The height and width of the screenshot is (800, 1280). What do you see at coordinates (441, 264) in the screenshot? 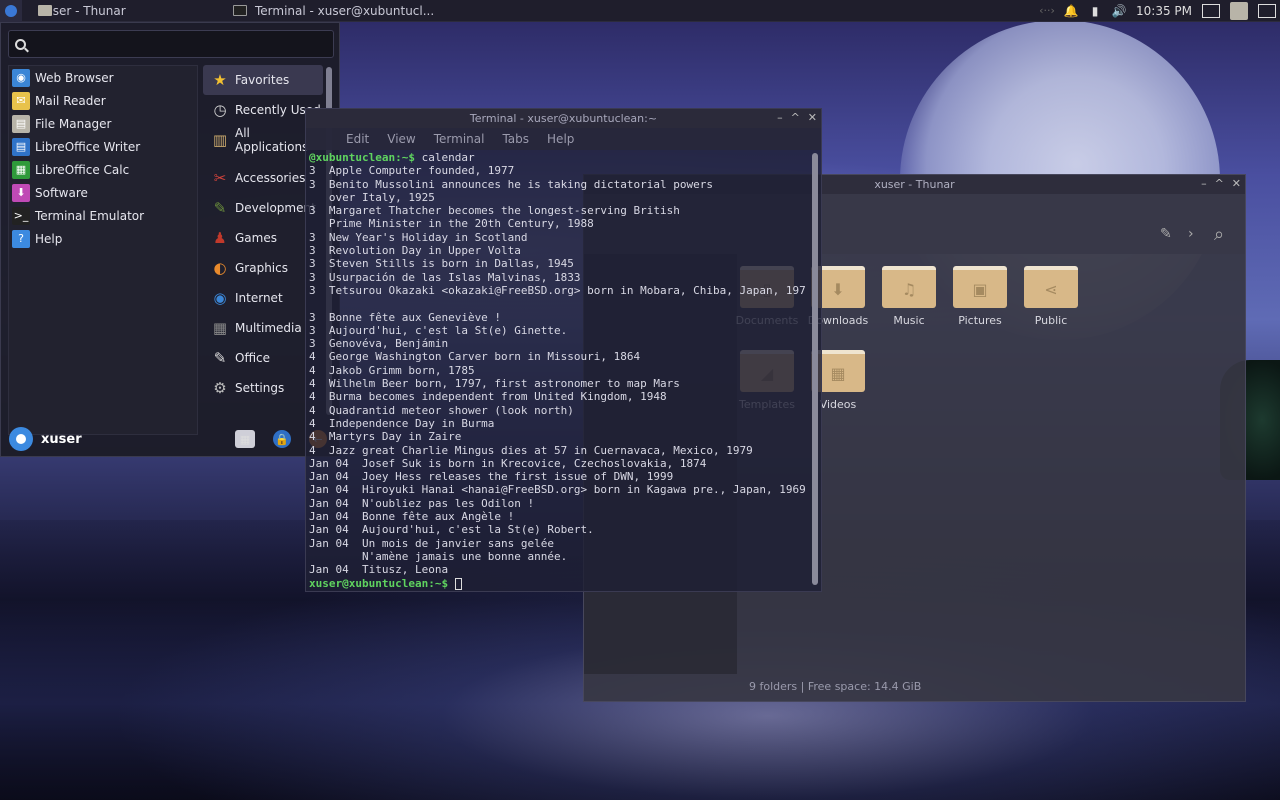
I see `terminal-output-line: 3 Steven Stills is born in Dallas, 1945` at bounding box center [441, 264].